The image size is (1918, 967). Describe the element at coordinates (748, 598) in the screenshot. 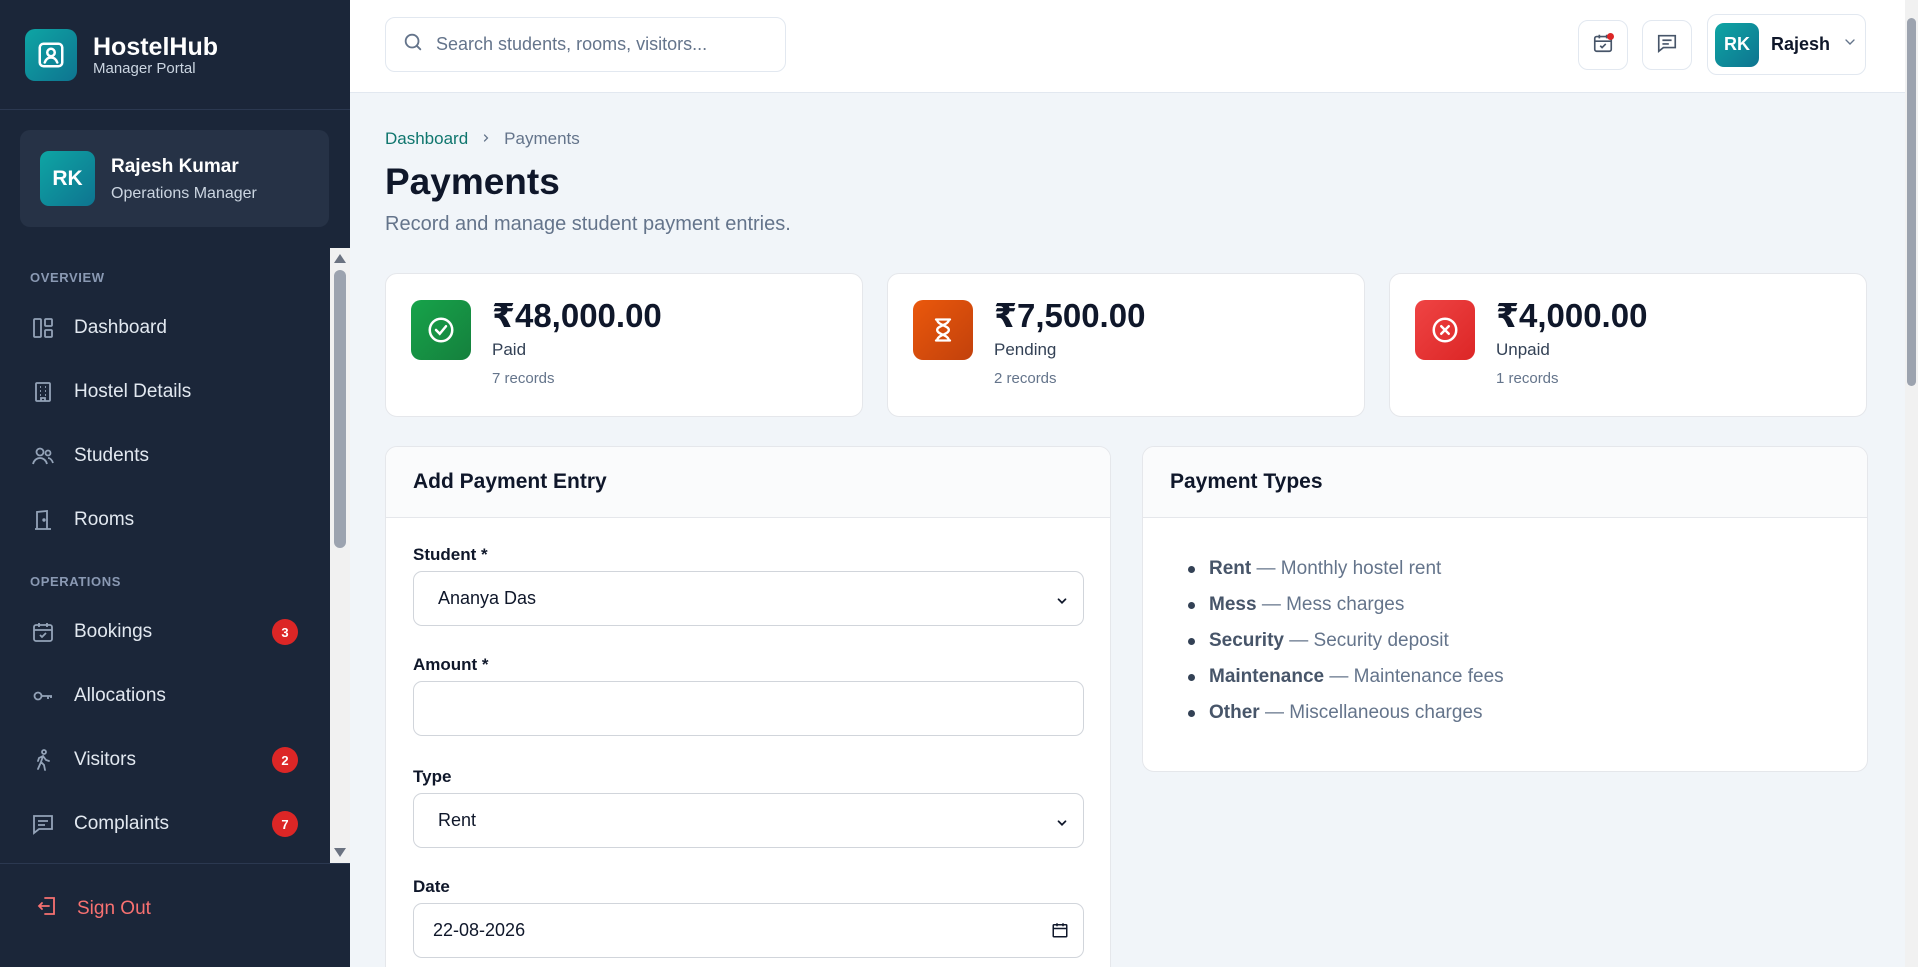

I see `student-select: Ananya Das` at that location.